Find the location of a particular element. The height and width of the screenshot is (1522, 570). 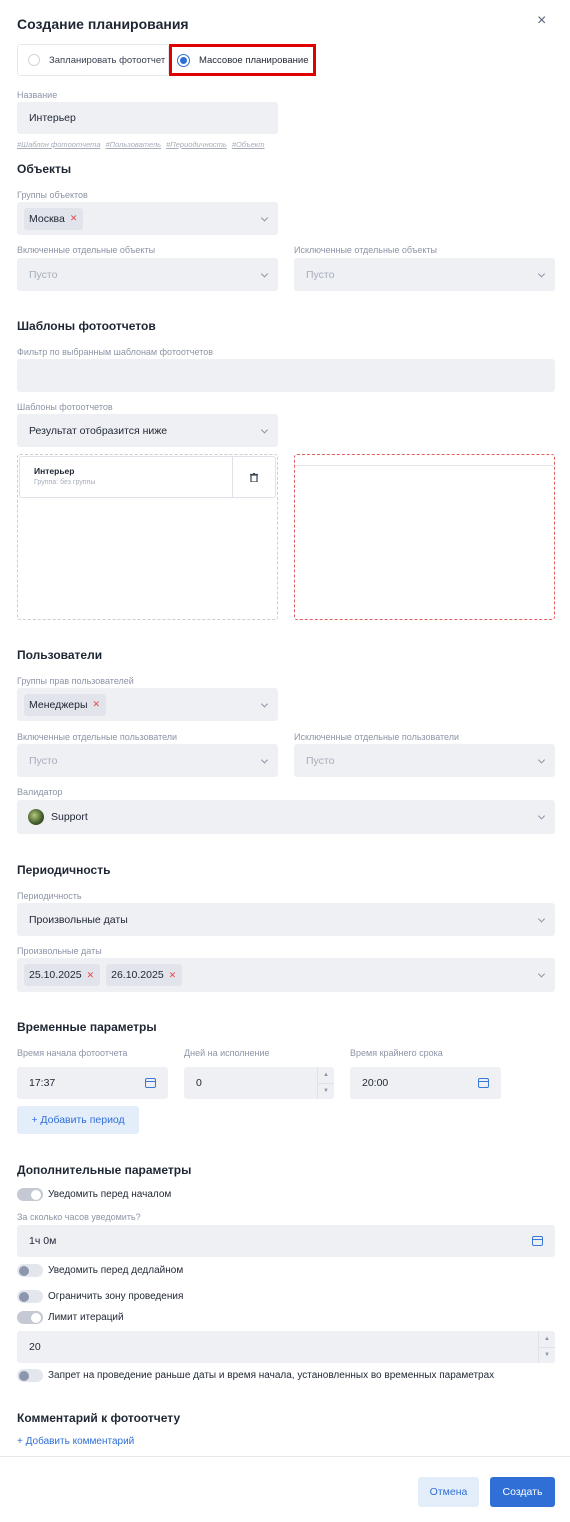

templates-select-value: Результат отобразится ниже is located at coordinates (98, 430).